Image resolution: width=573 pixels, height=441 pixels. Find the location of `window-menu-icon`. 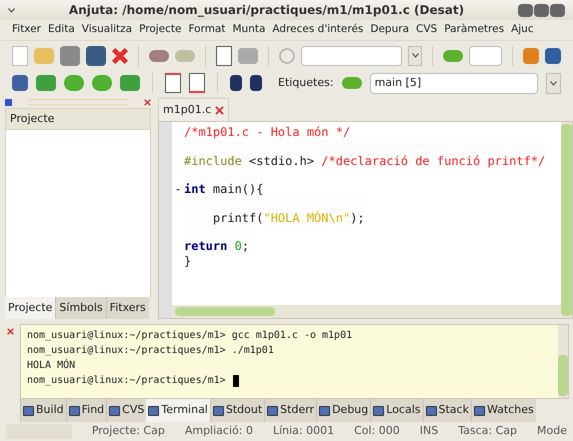

window-menu-icon is located at coordinates (11, 10).